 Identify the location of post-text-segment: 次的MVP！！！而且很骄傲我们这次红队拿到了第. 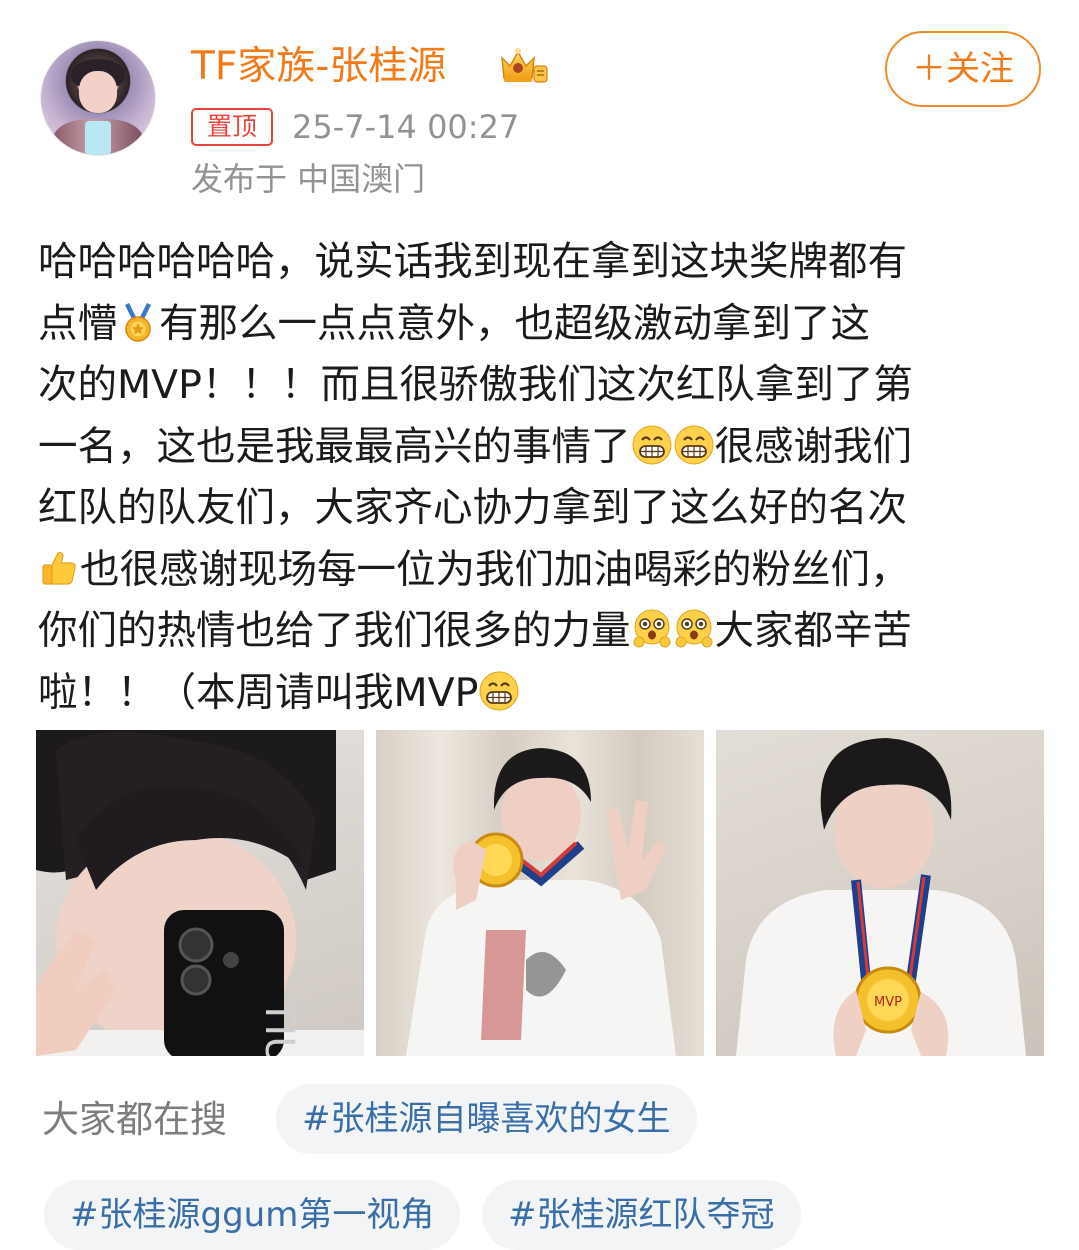
(475, 385).